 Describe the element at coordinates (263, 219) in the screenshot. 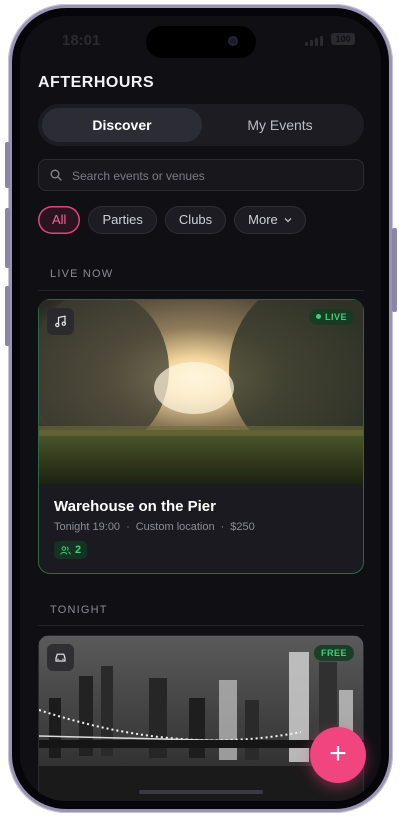

I see `filter-more-label: More` at that location.